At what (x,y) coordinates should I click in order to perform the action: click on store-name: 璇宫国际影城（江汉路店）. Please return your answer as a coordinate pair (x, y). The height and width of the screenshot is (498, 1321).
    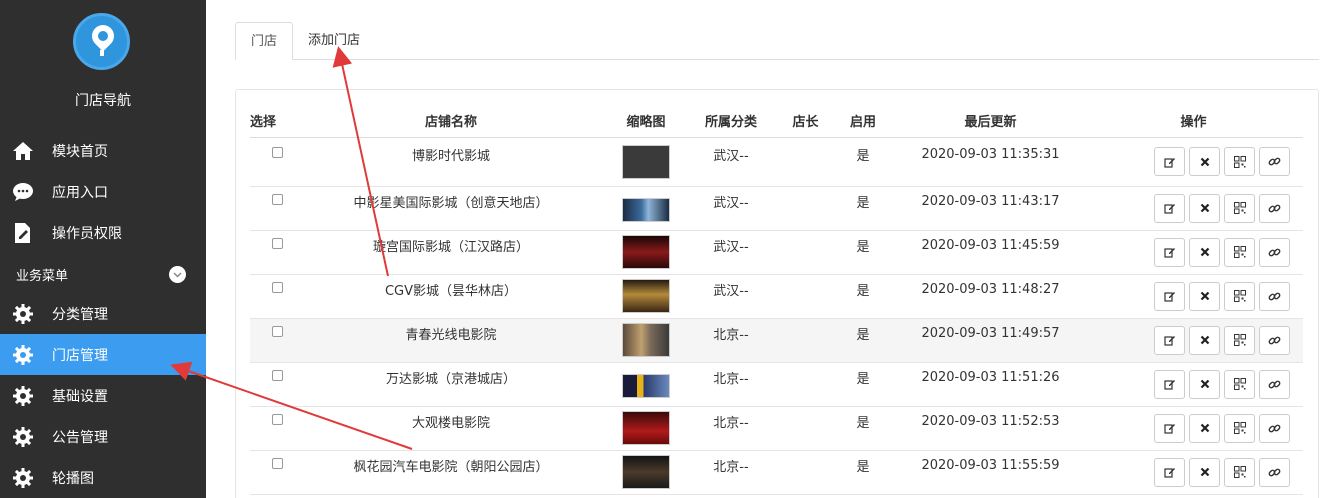
    Looking at the image, I should click on (450, 247).